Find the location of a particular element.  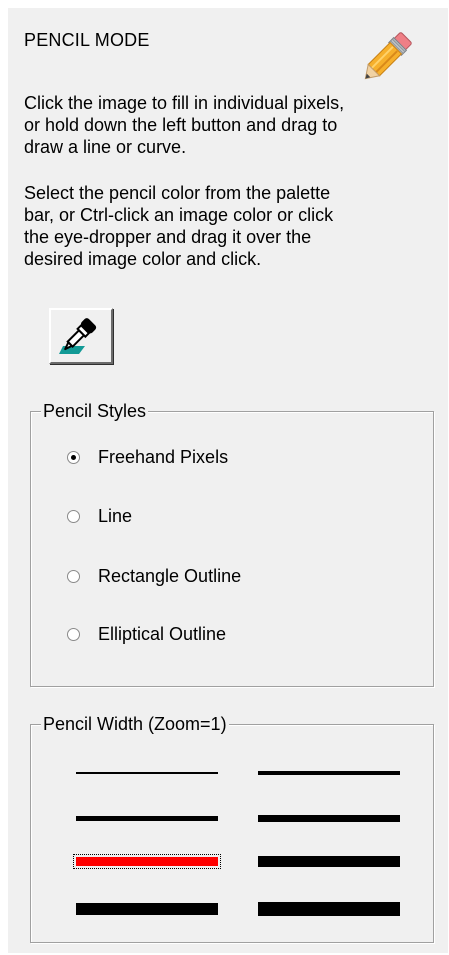

radio-label: Elliptical Outline is located at coordinates (162, 634).